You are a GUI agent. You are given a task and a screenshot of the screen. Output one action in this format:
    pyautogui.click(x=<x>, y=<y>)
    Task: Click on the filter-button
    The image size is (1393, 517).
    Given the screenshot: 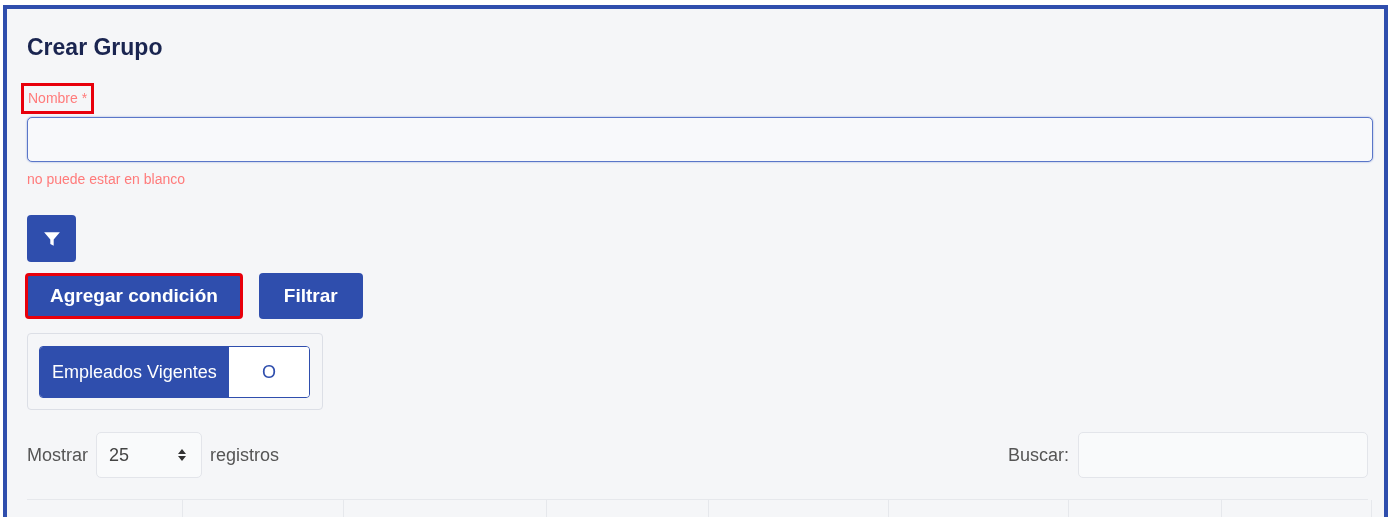 What is the action you would take?
    pyautogui.click(x=51, y=238)
    